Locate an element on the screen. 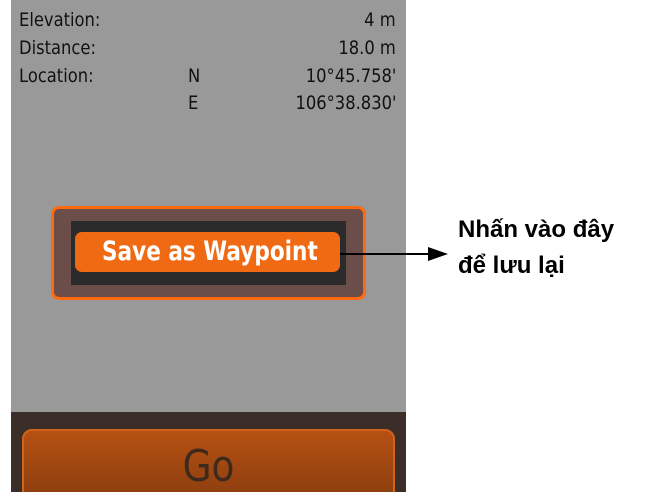 This screenshot has height=492, width=667. save-as-waypoint-label: Save as Waypoint is located at coordinates (209, 251).